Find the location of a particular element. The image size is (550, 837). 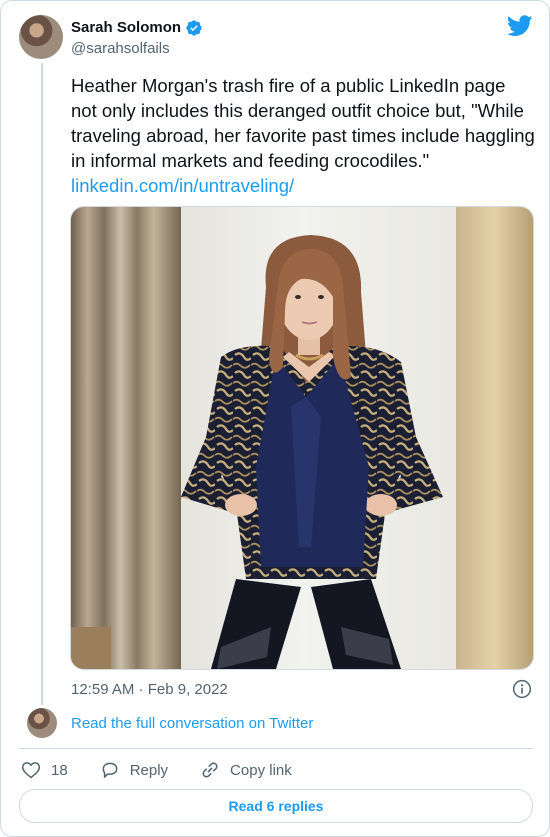

like-count: 18 is located at coordinates (59, 770).